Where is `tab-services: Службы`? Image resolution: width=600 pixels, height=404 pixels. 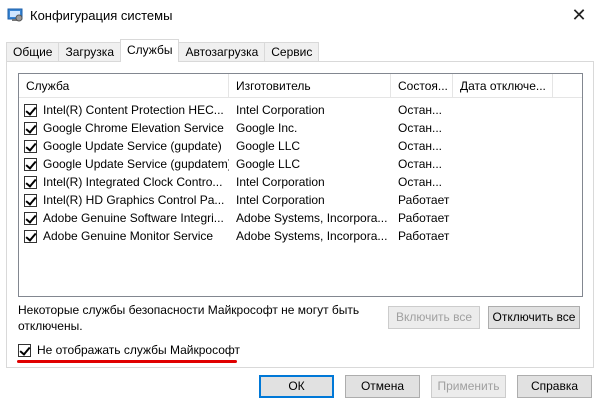
tab-services: Службы is located at coordinates (150, 50).